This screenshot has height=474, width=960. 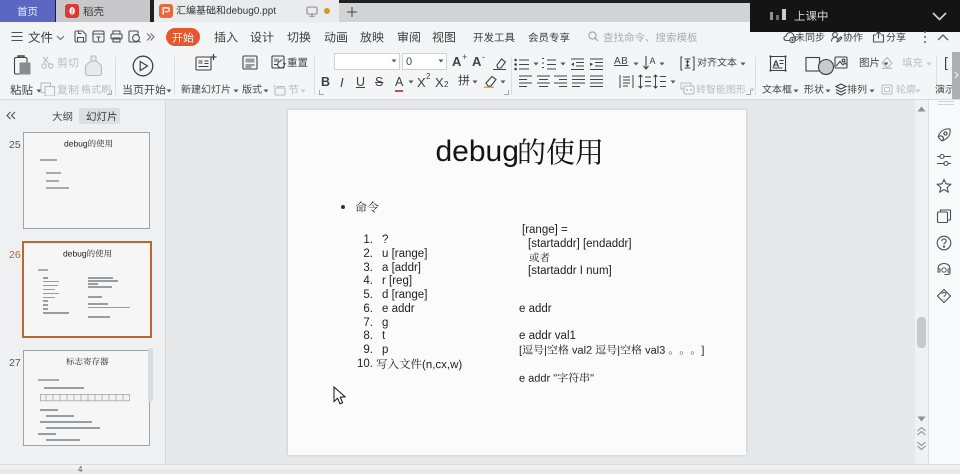 I want to click on svg-text: A, so click(x=653, y=61).